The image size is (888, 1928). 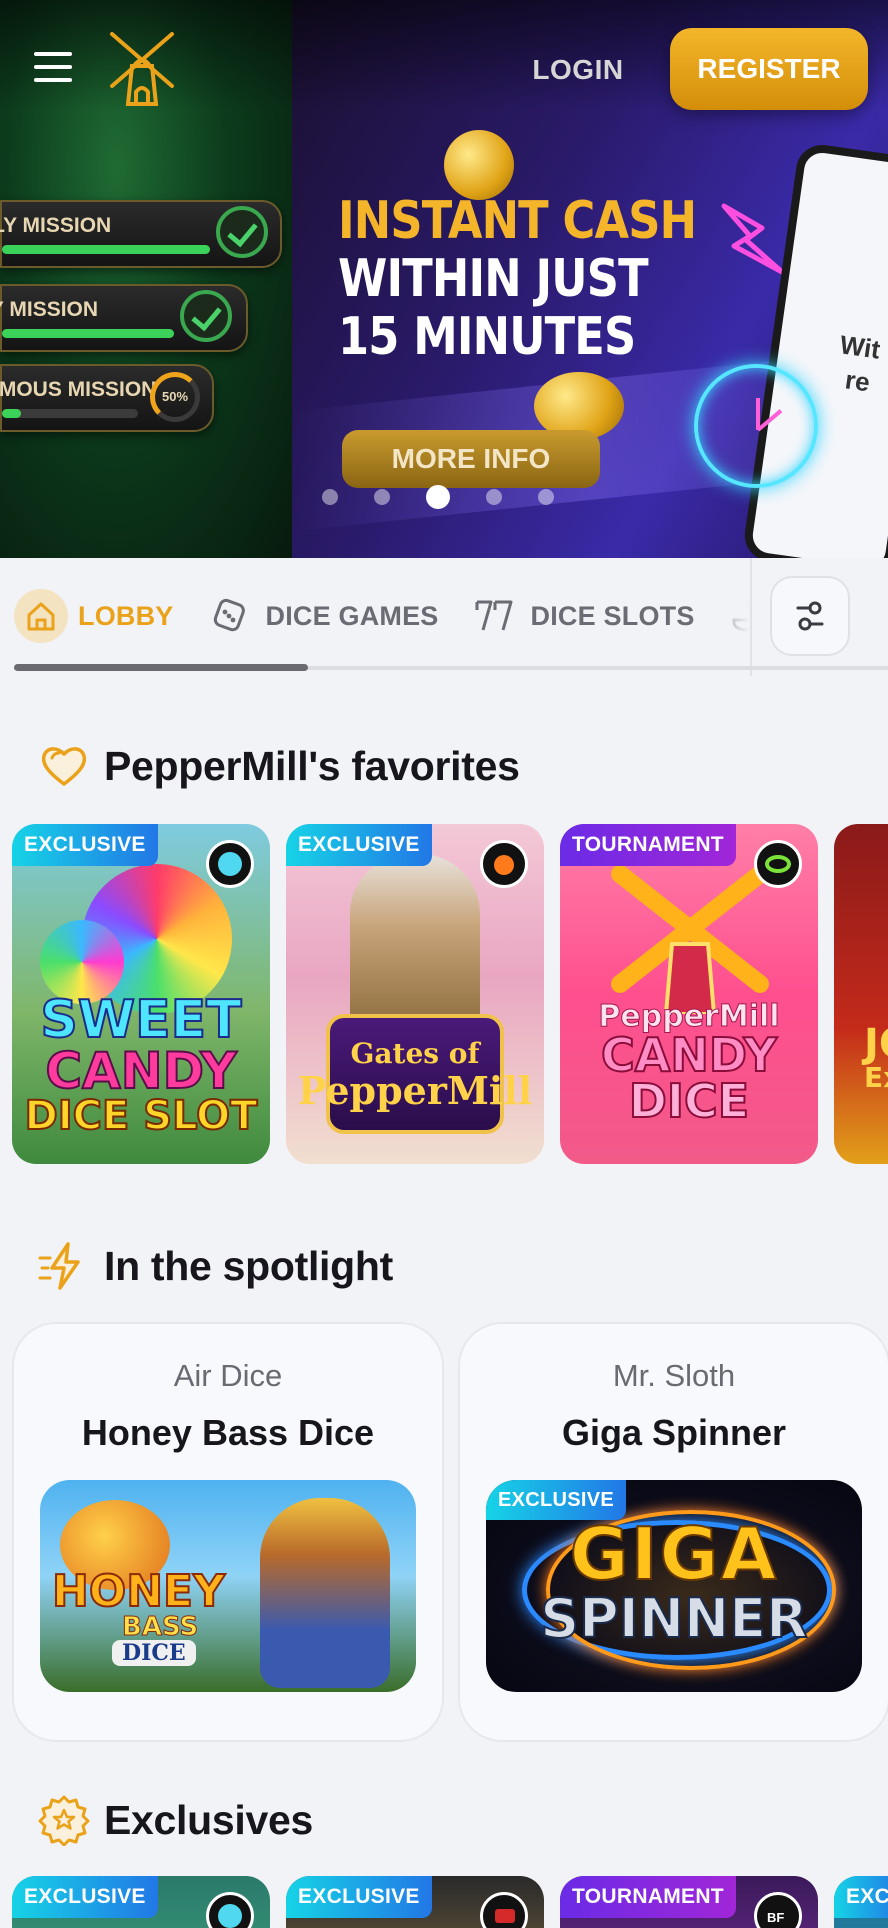 I want to click on spotlight-header: In the spotlight, so click(x=215, y=1266).